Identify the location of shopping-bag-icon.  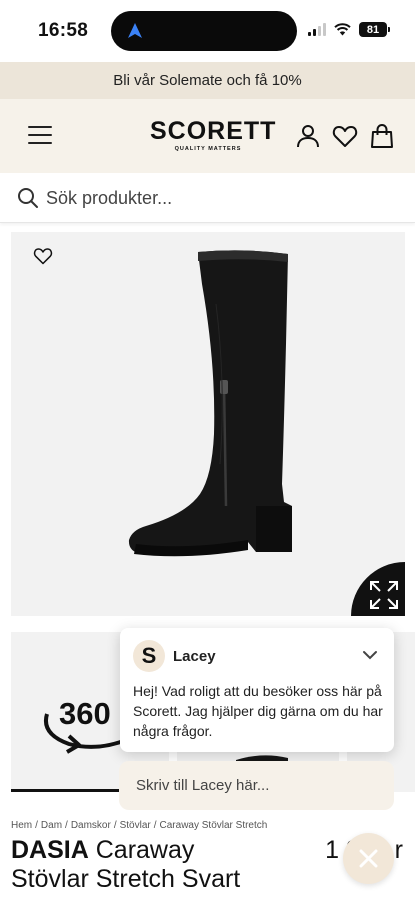
(382, 136).